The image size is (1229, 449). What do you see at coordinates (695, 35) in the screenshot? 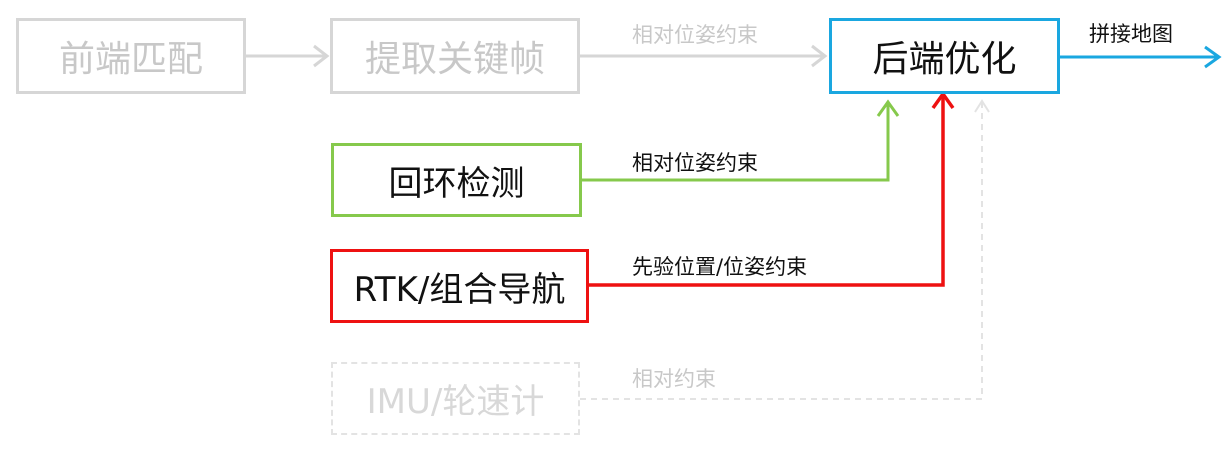
I see `edge-label-keyframe-to-backend: 相对位姿约束` at bounding box center [695, 35].